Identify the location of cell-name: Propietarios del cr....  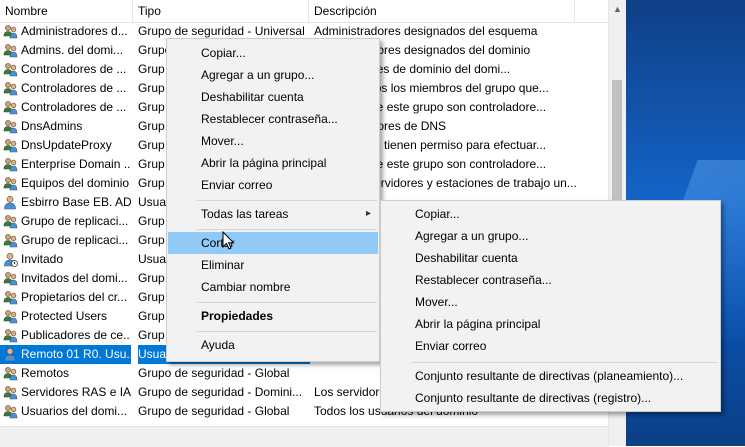
(65, 297).